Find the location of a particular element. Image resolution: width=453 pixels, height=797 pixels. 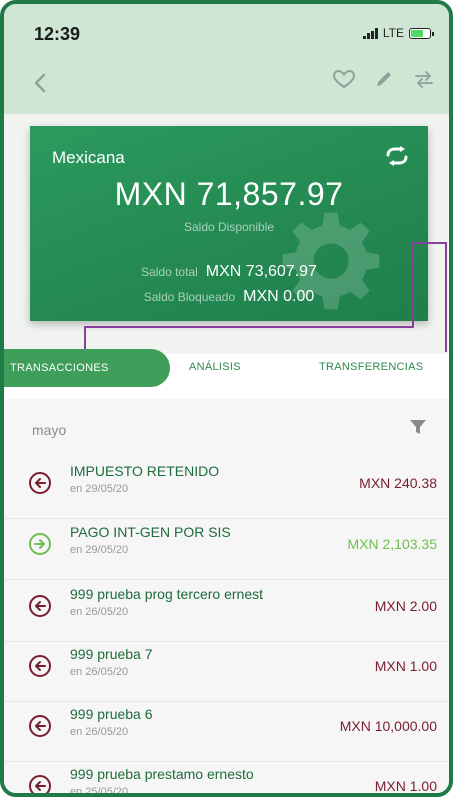

tab-transferencias: TRANSFERENCIAS is located at coordinates (371, 367).